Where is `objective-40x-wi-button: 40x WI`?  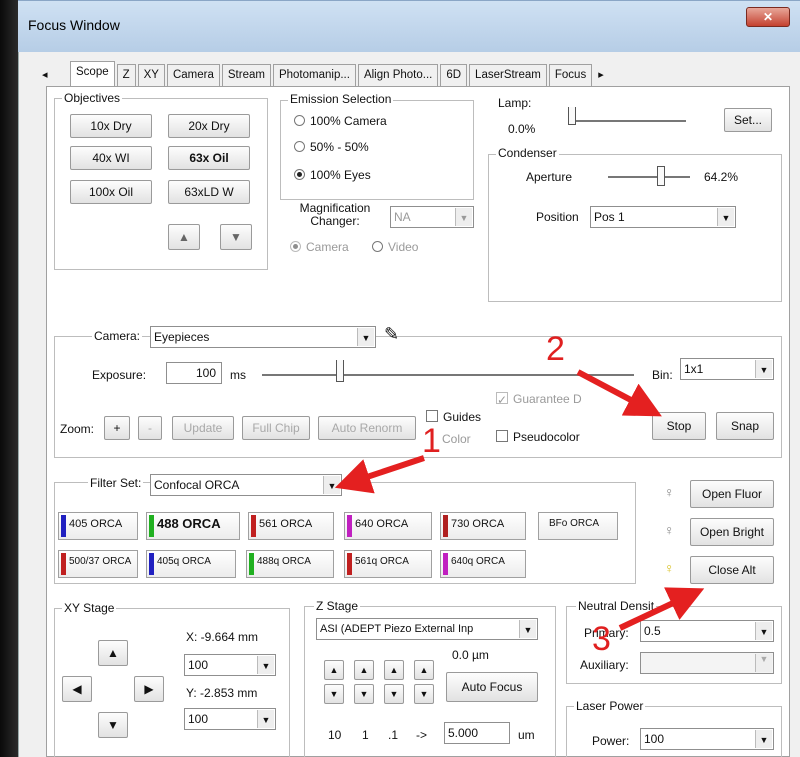 objective-40x-wi-button: 40x WI is located at coordinates (111, 158).